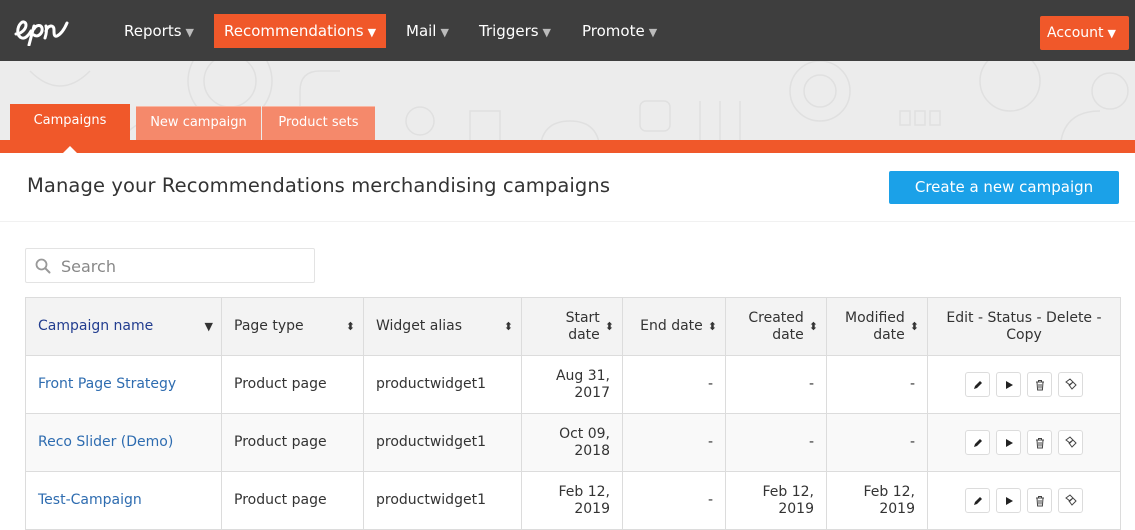 The height and width of the screenshot is (530, 1135). I want to click on col-campaign-name-label: Campaign name, so click(96, 326).